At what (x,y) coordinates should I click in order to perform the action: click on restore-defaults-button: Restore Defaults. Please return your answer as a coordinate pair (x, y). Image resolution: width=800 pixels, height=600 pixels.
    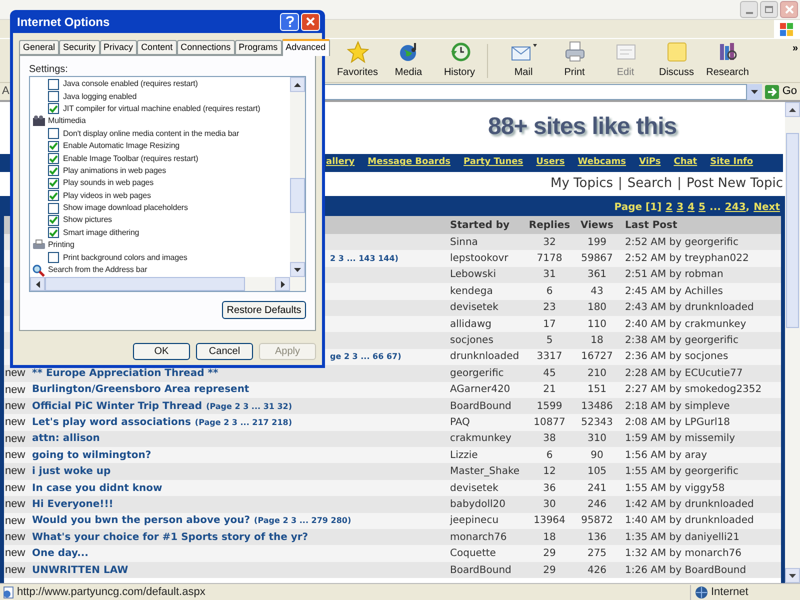
    Looking at the image, I should click on (264, 310).